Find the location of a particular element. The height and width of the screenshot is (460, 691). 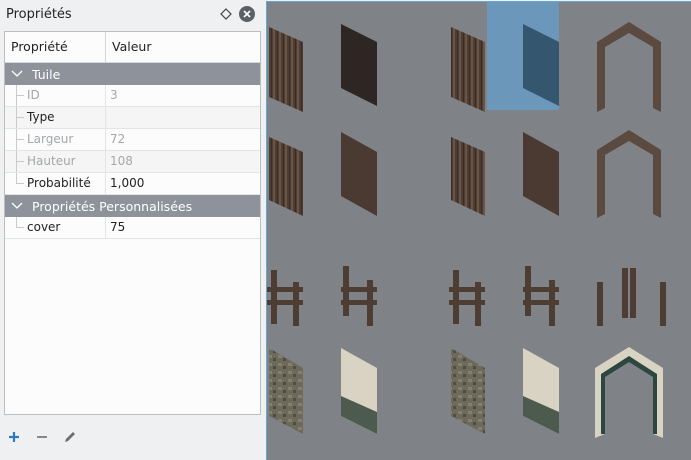

property-key: Probabilité is located at coordinates (55, 183).